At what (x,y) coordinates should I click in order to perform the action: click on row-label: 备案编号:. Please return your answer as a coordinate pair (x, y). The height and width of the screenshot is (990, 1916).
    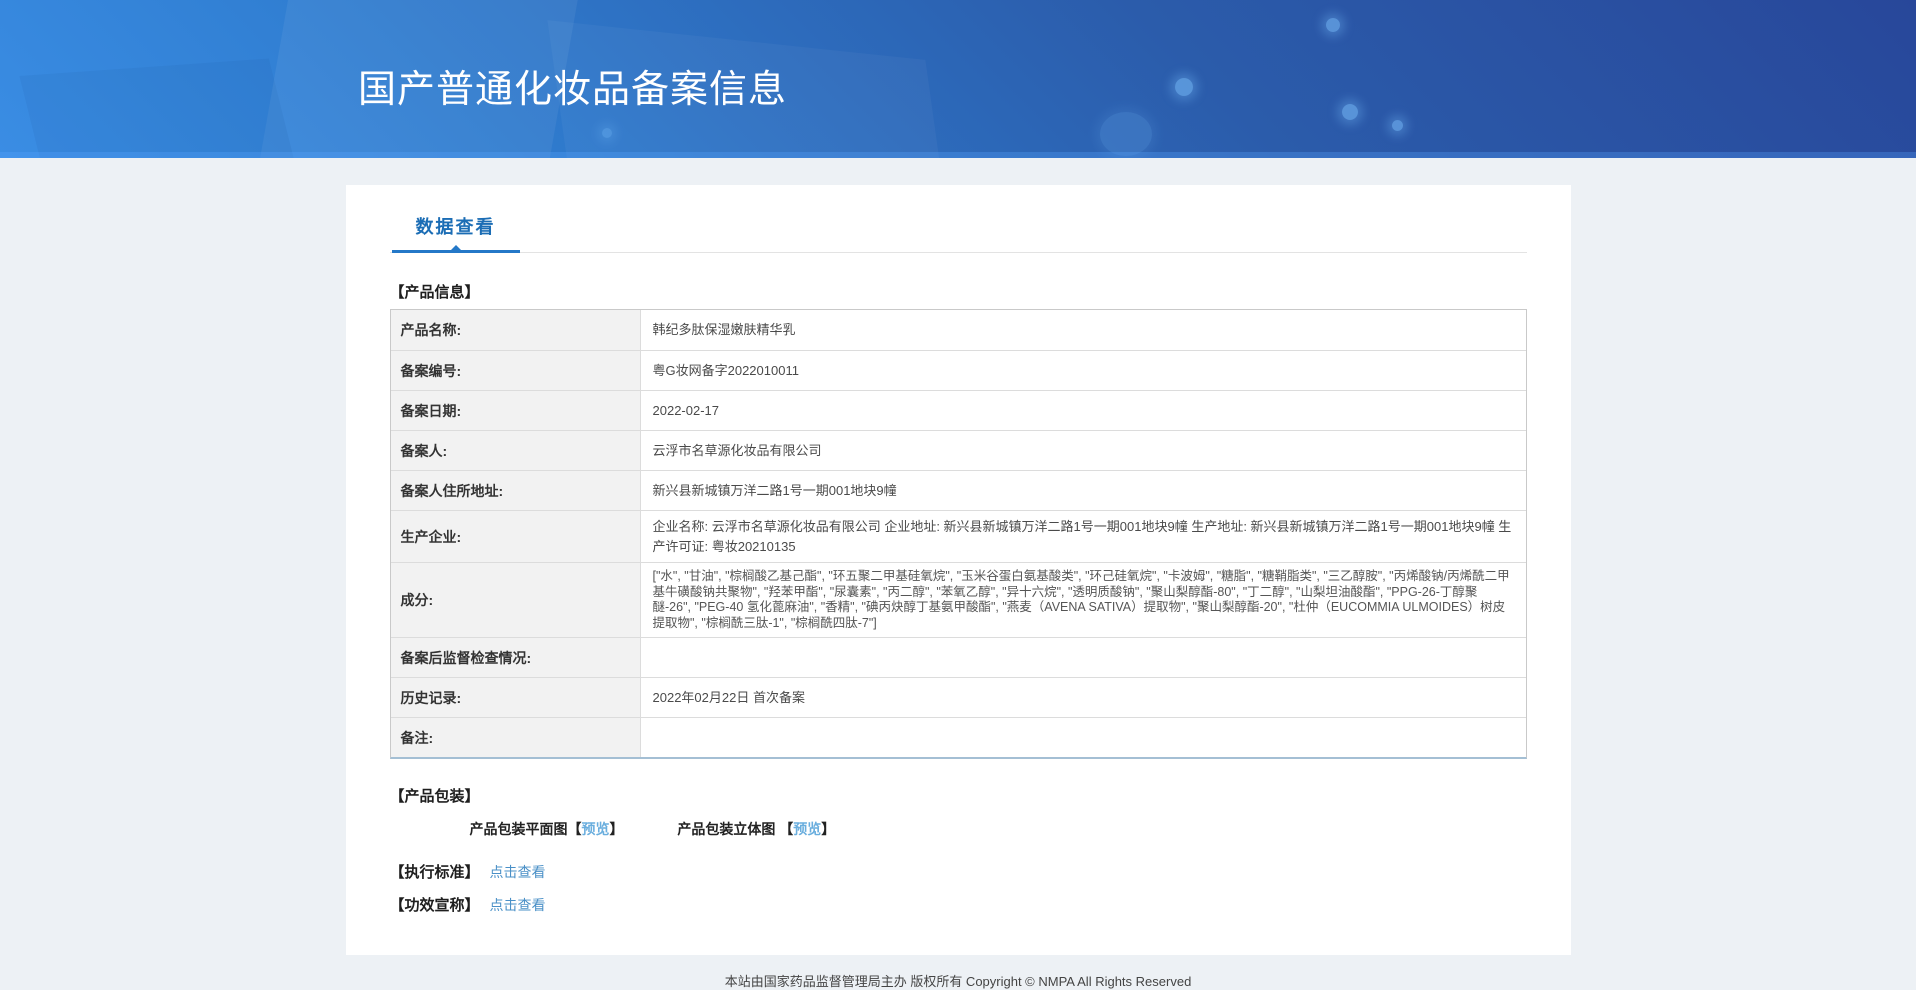
    Looking at the image, I should click on (515, 370).